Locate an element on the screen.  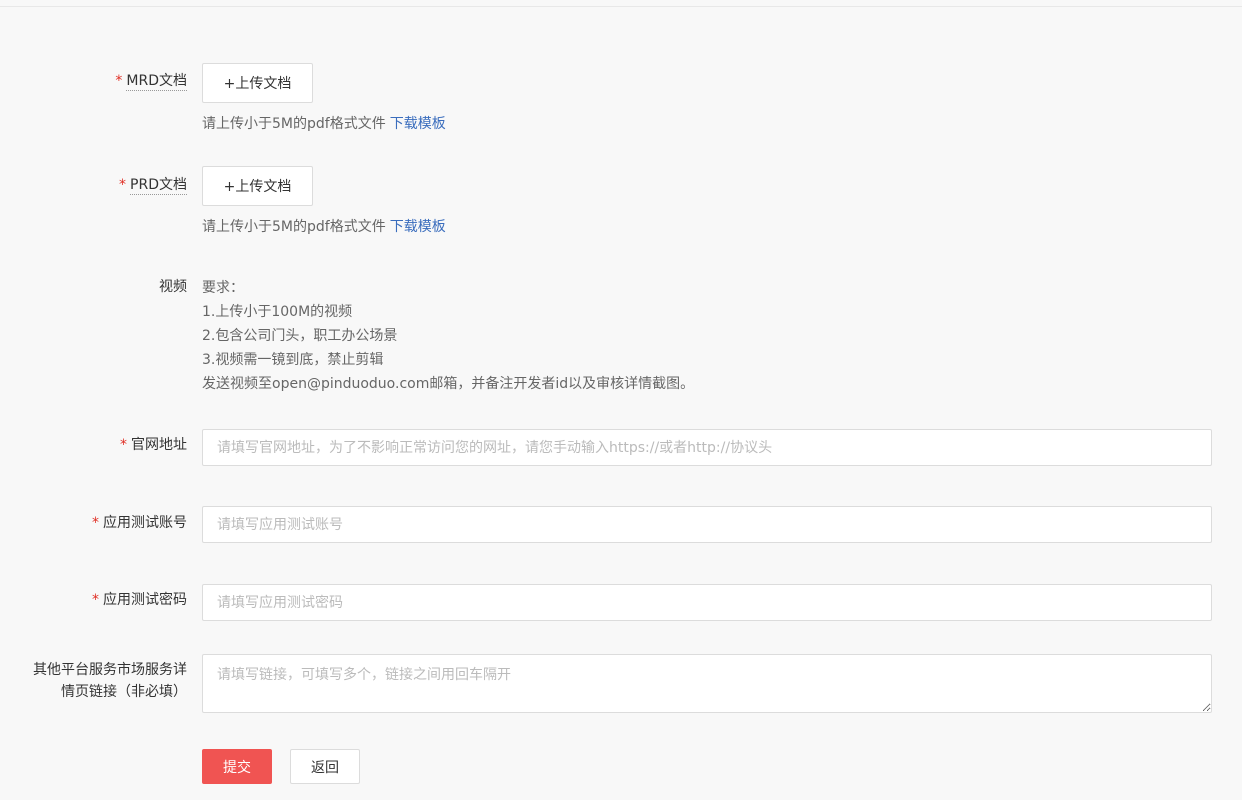
mrd-hint: 请上传小于5M的pdf格式文件 下载模板 is located at coordinates (324, 124).